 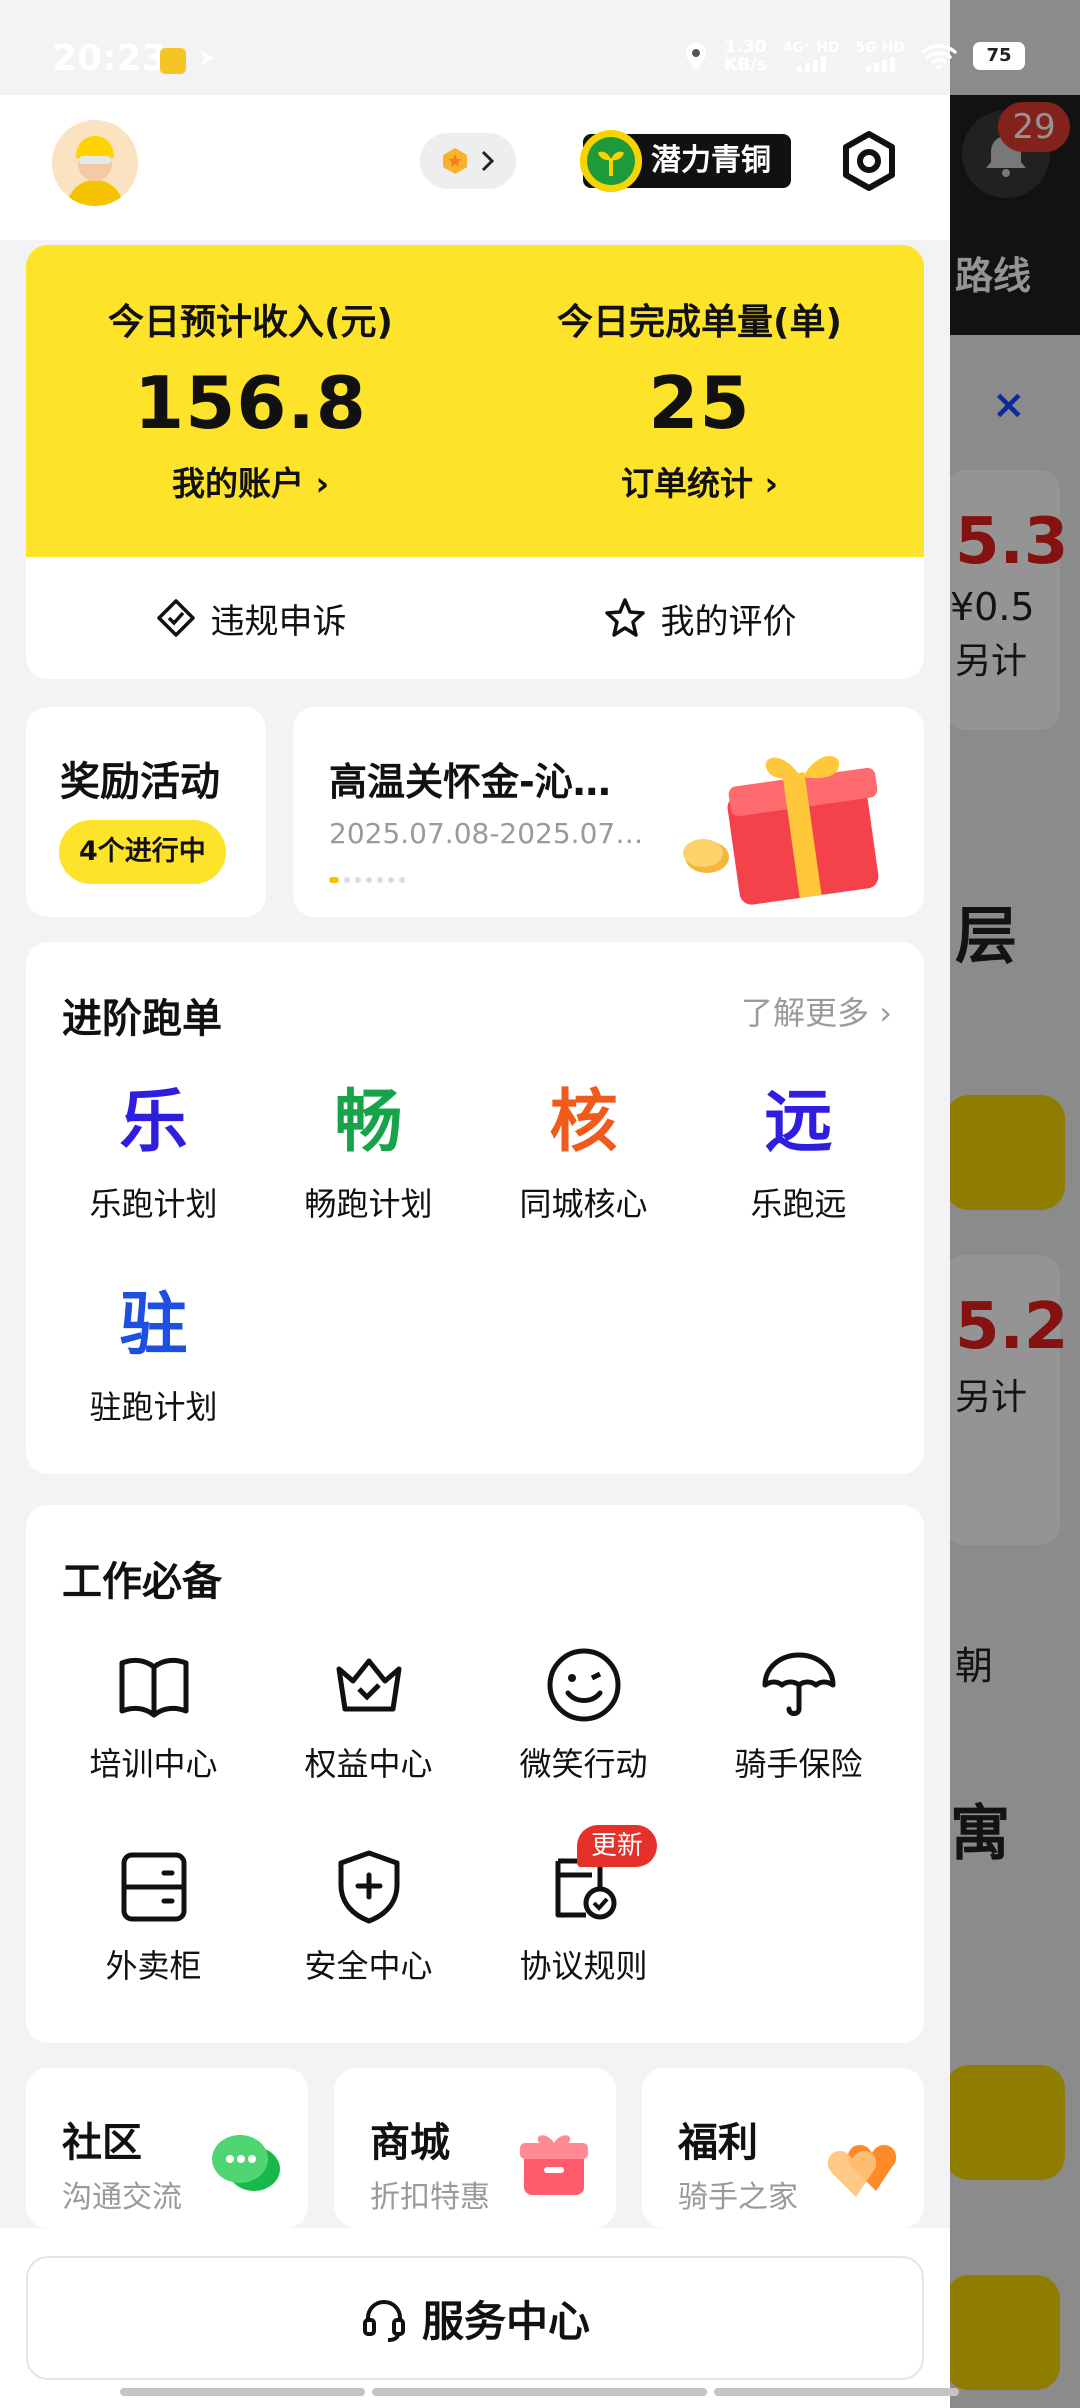 What do you see at coordinates (250, 403) in the screenshot?
I see `income-value: 156.8` at bounding box center [250, 403].